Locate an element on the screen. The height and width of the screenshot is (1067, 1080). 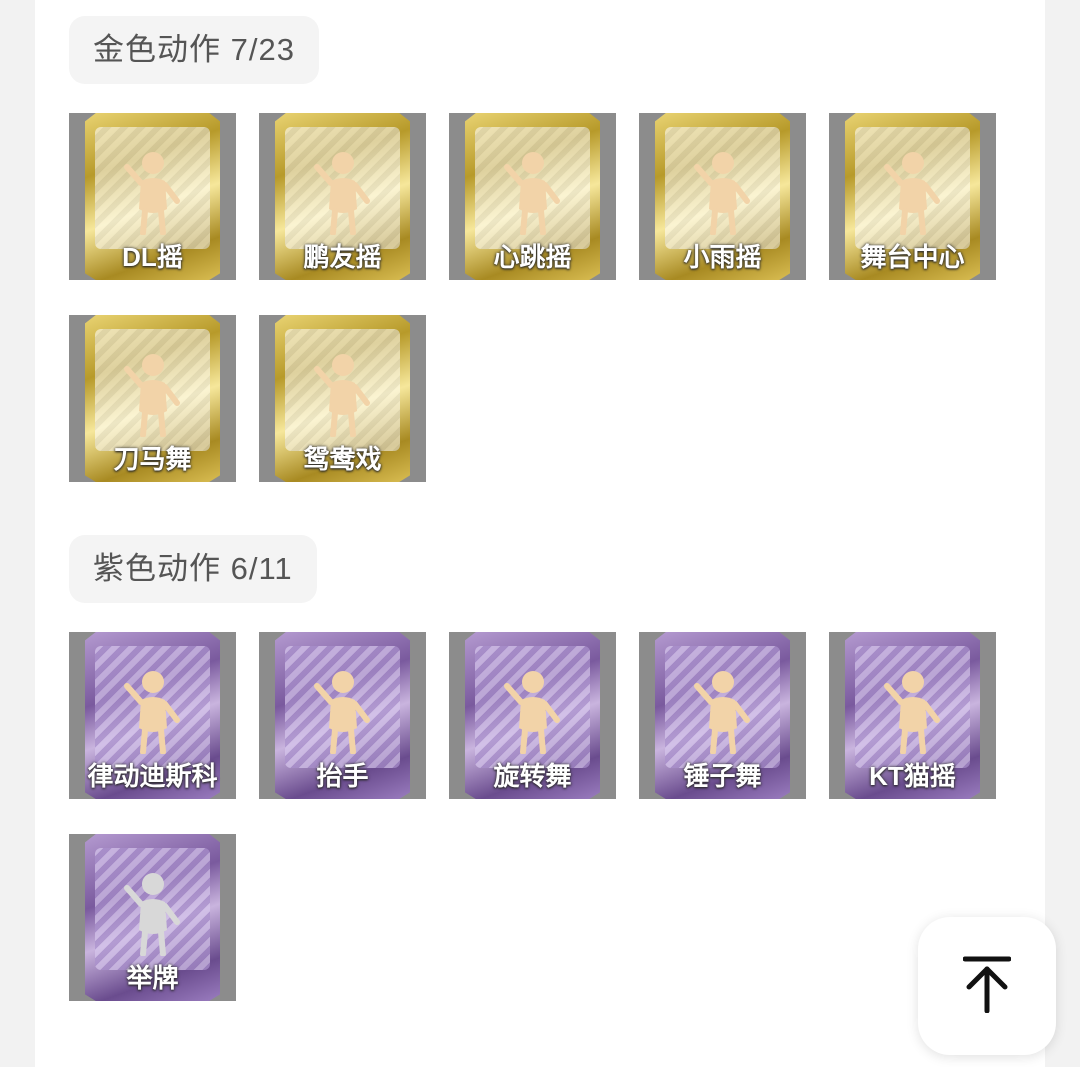
action-label: 举牌 is located at coordinates (152, 978).